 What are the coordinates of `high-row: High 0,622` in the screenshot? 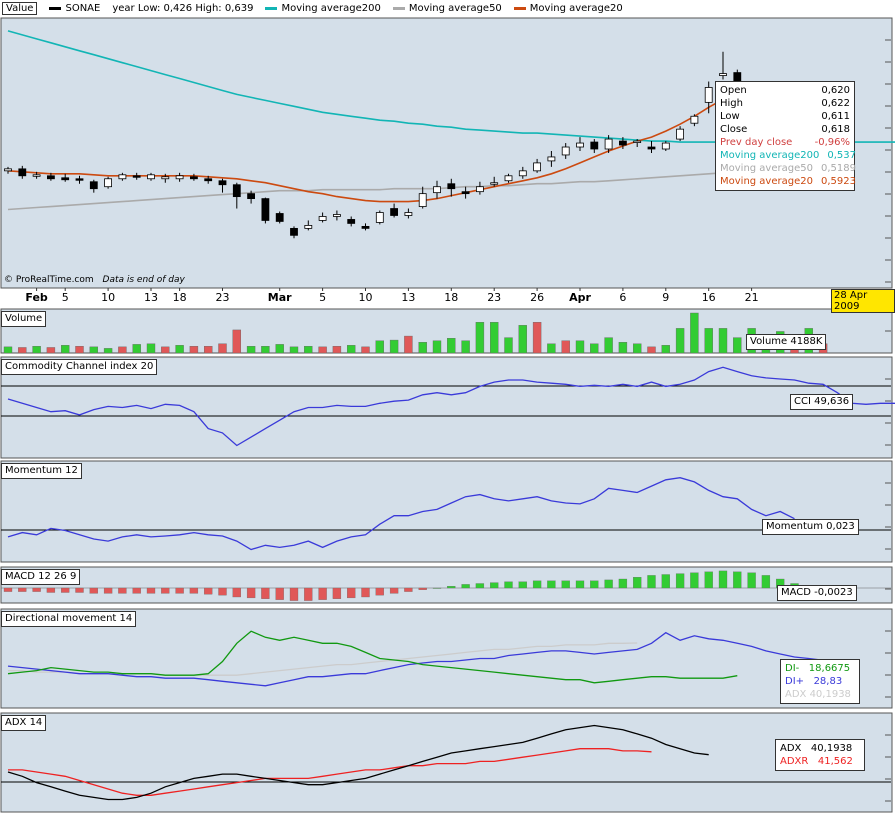 It's located at (785, 103).